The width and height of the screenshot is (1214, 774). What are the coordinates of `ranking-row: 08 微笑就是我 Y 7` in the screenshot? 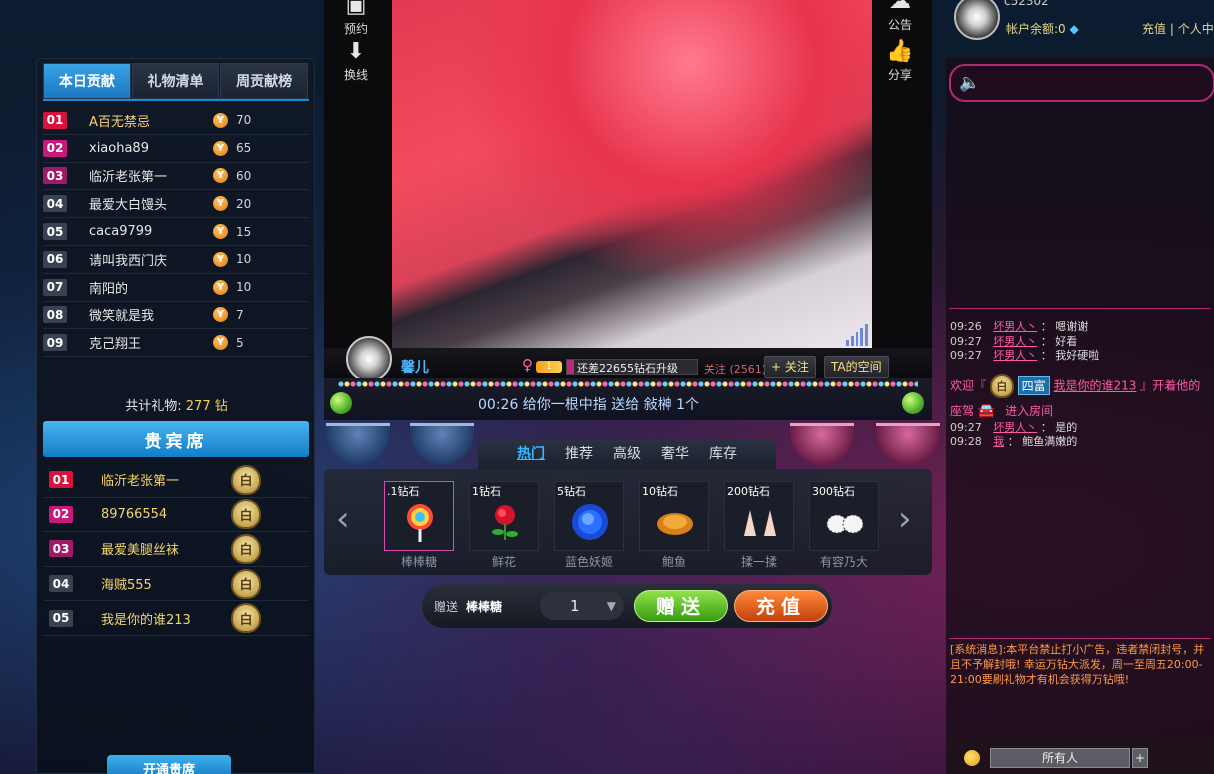 It's located at (176, 316).